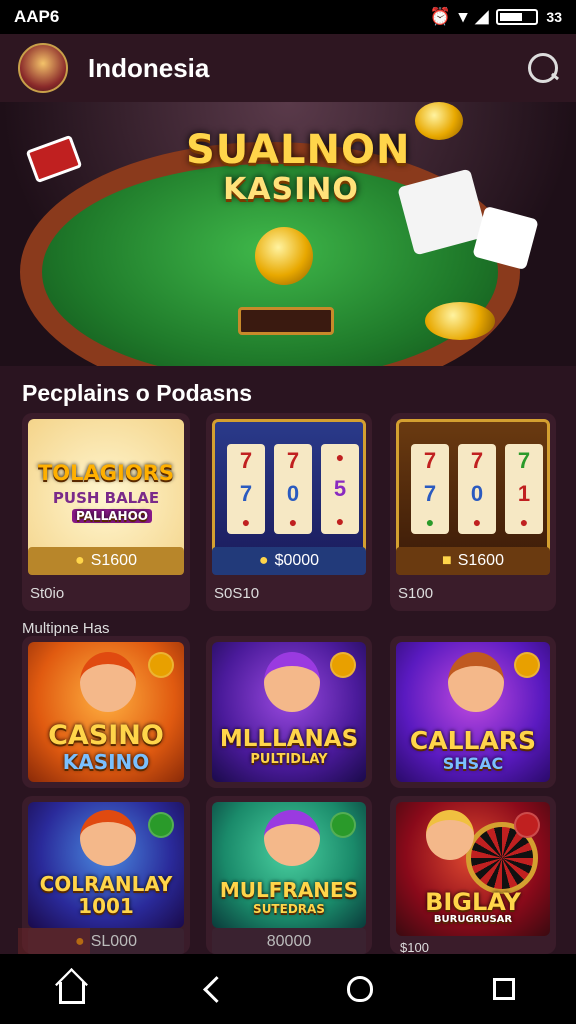 This screenshot has width=576, height=1024. I want to click on back-icon, so click(216, 989).